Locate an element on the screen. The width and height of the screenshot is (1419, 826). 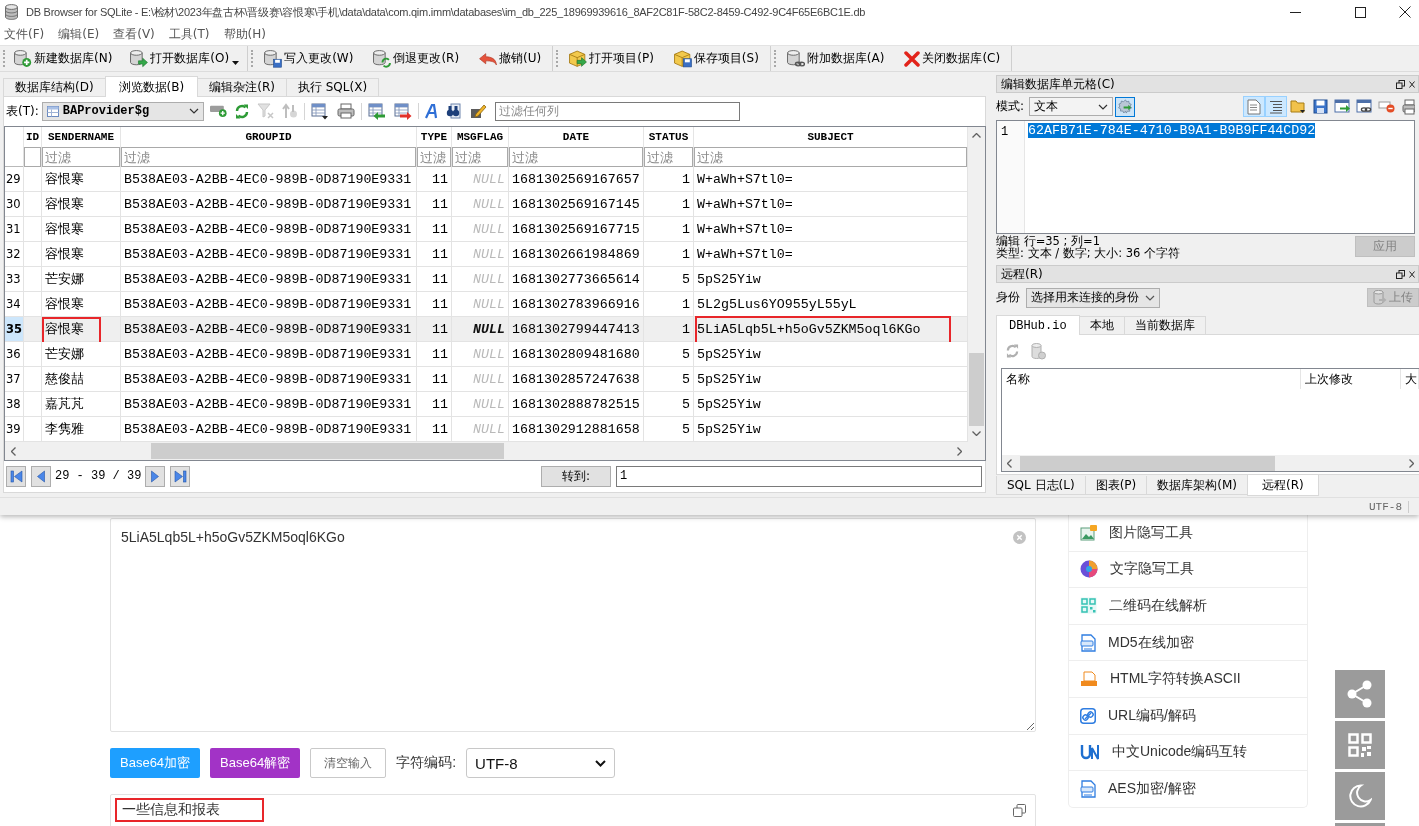
row-number: 33 is located at coordinates (14, 279).